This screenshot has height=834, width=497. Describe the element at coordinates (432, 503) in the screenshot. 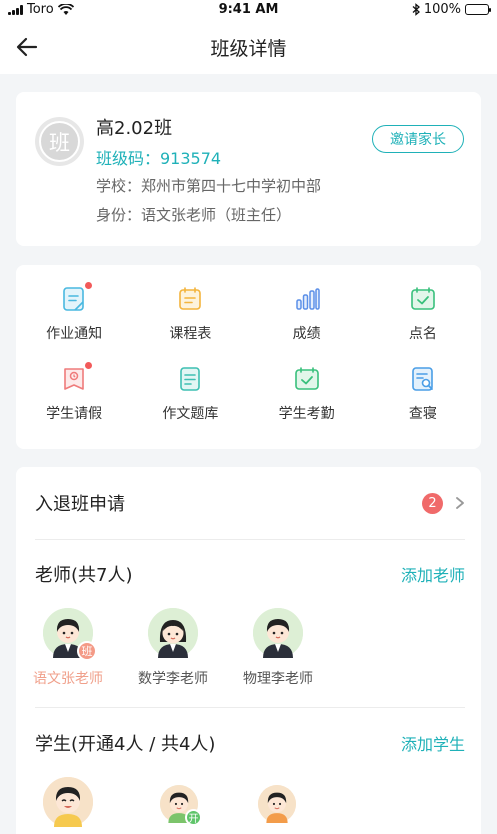

I see `request-count-badge: 2` at that location.